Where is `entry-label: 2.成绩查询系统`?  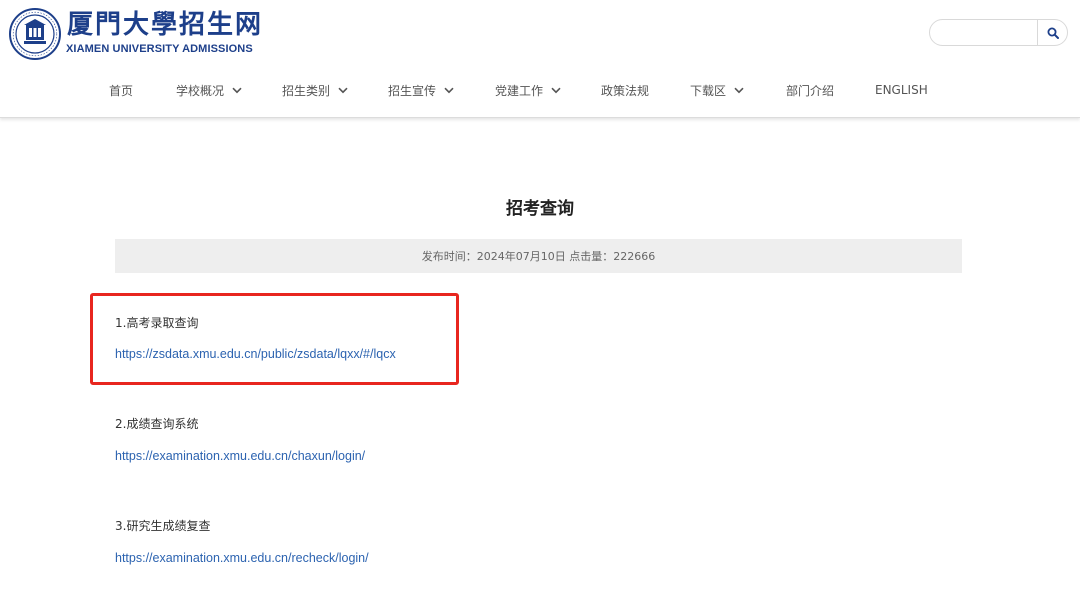 entry-label: 2.成绩查询系统 is located at coordinates (157, 424).